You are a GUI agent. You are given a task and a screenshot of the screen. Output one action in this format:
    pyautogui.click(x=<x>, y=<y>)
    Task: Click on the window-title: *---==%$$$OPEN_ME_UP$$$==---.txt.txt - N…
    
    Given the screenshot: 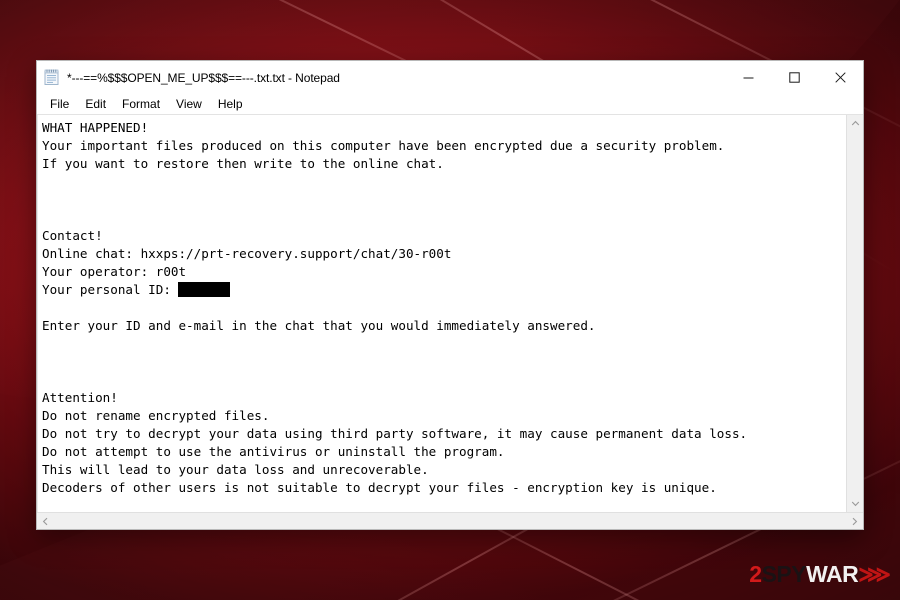 What is the action you would take?
    pyautogui.click(x=203, y=77)
    